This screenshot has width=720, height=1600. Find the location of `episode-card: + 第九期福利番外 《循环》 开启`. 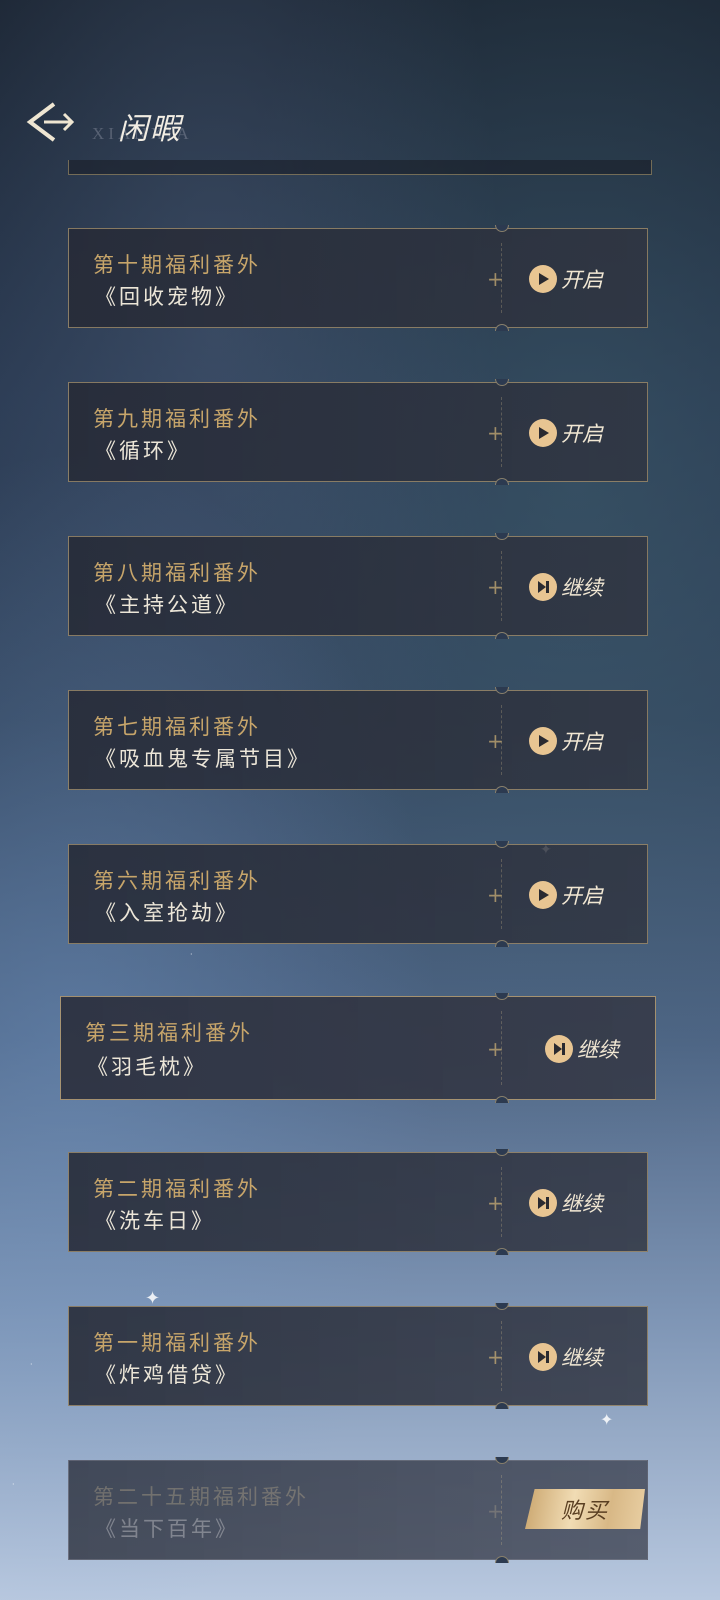

episode-card: + 第九期福利番外 《循环》 开启 is located at coordinates (358, 432).